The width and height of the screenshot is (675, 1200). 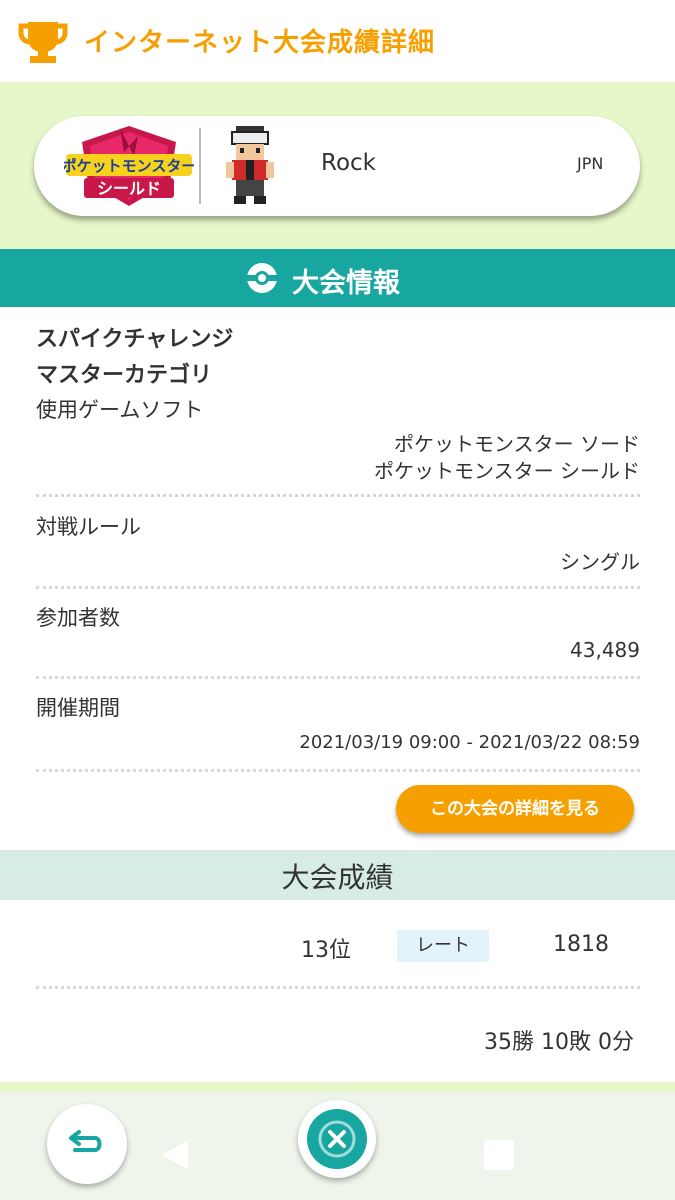 I want to click on back-arrow-icon, so click(x=85, y=1141).